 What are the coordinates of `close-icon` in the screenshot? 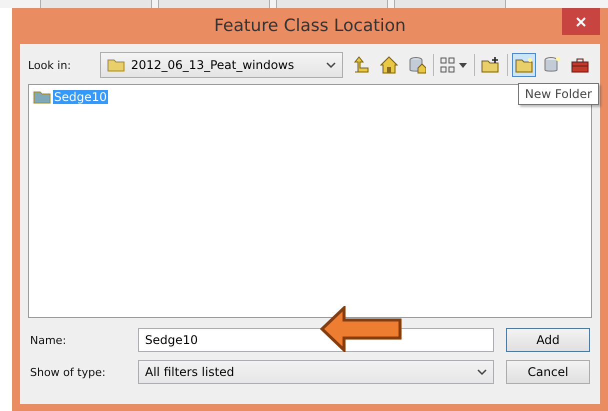 It's located at (581, 21).